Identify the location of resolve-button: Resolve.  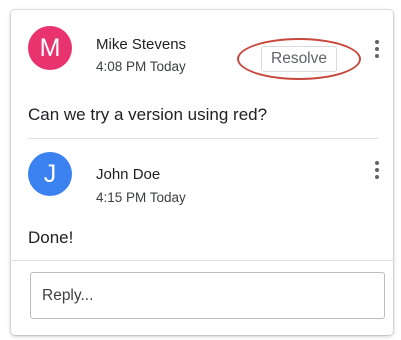
(299, 59).